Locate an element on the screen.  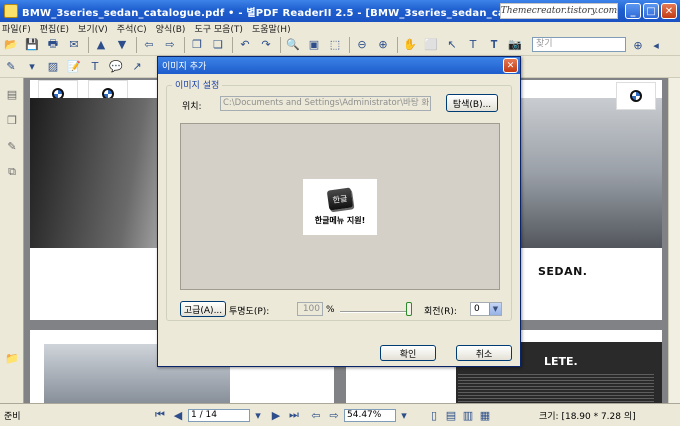
menu-comment: 주석(C) is located at coordinates (132, 28).